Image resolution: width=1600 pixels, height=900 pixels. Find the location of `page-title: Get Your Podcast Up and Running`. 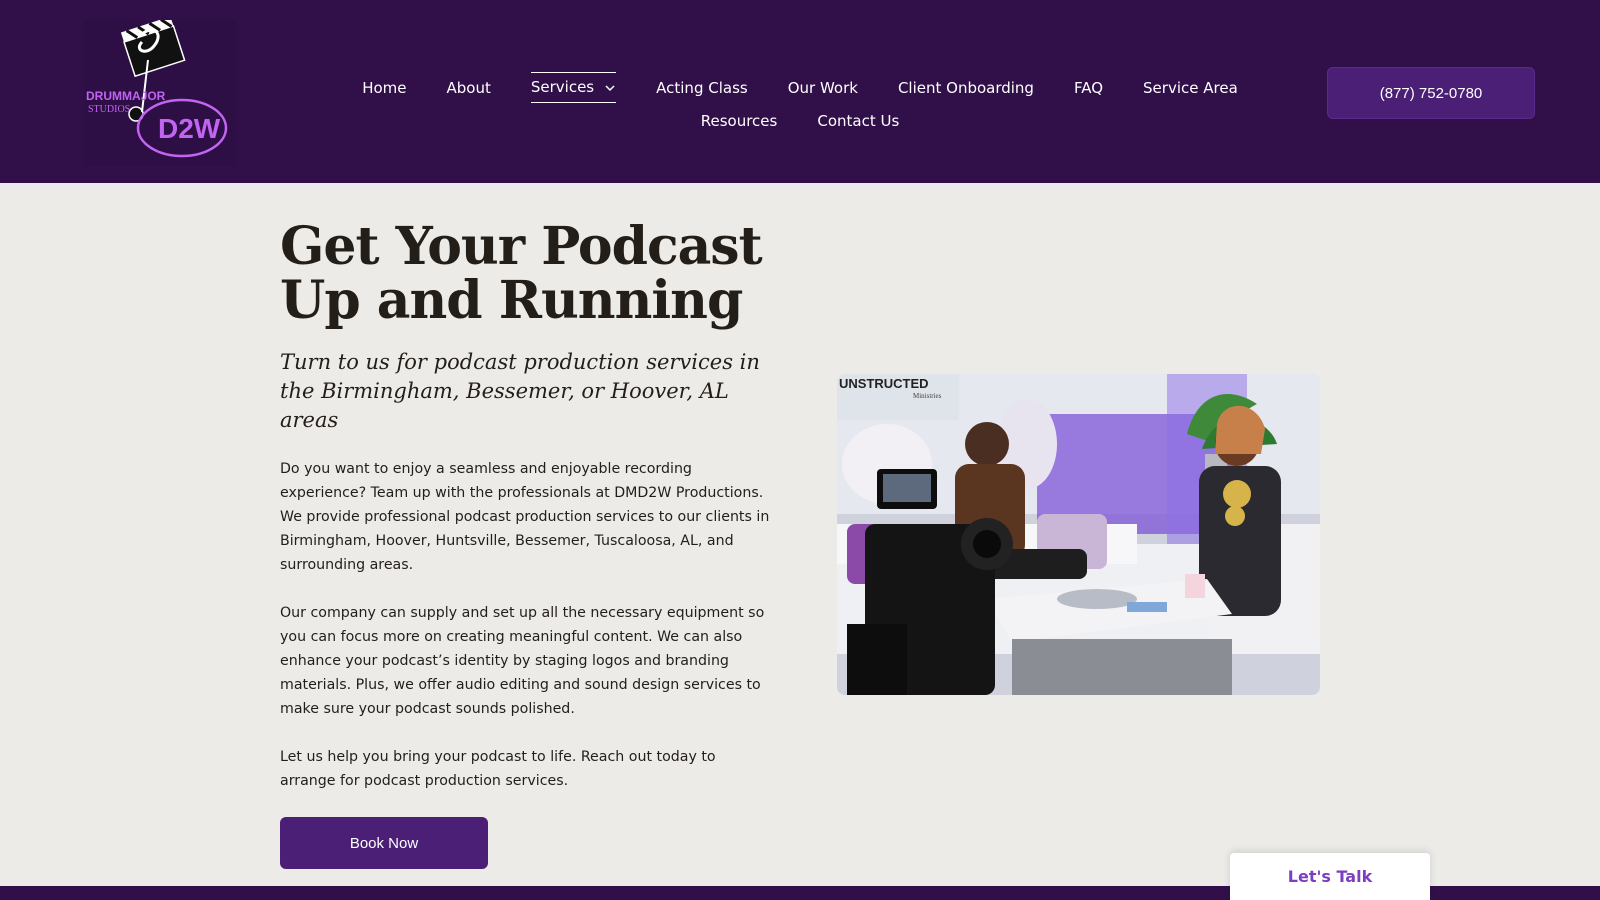

page-title: Get Your Podcast Up and Running is located at coordinates (525, 274).